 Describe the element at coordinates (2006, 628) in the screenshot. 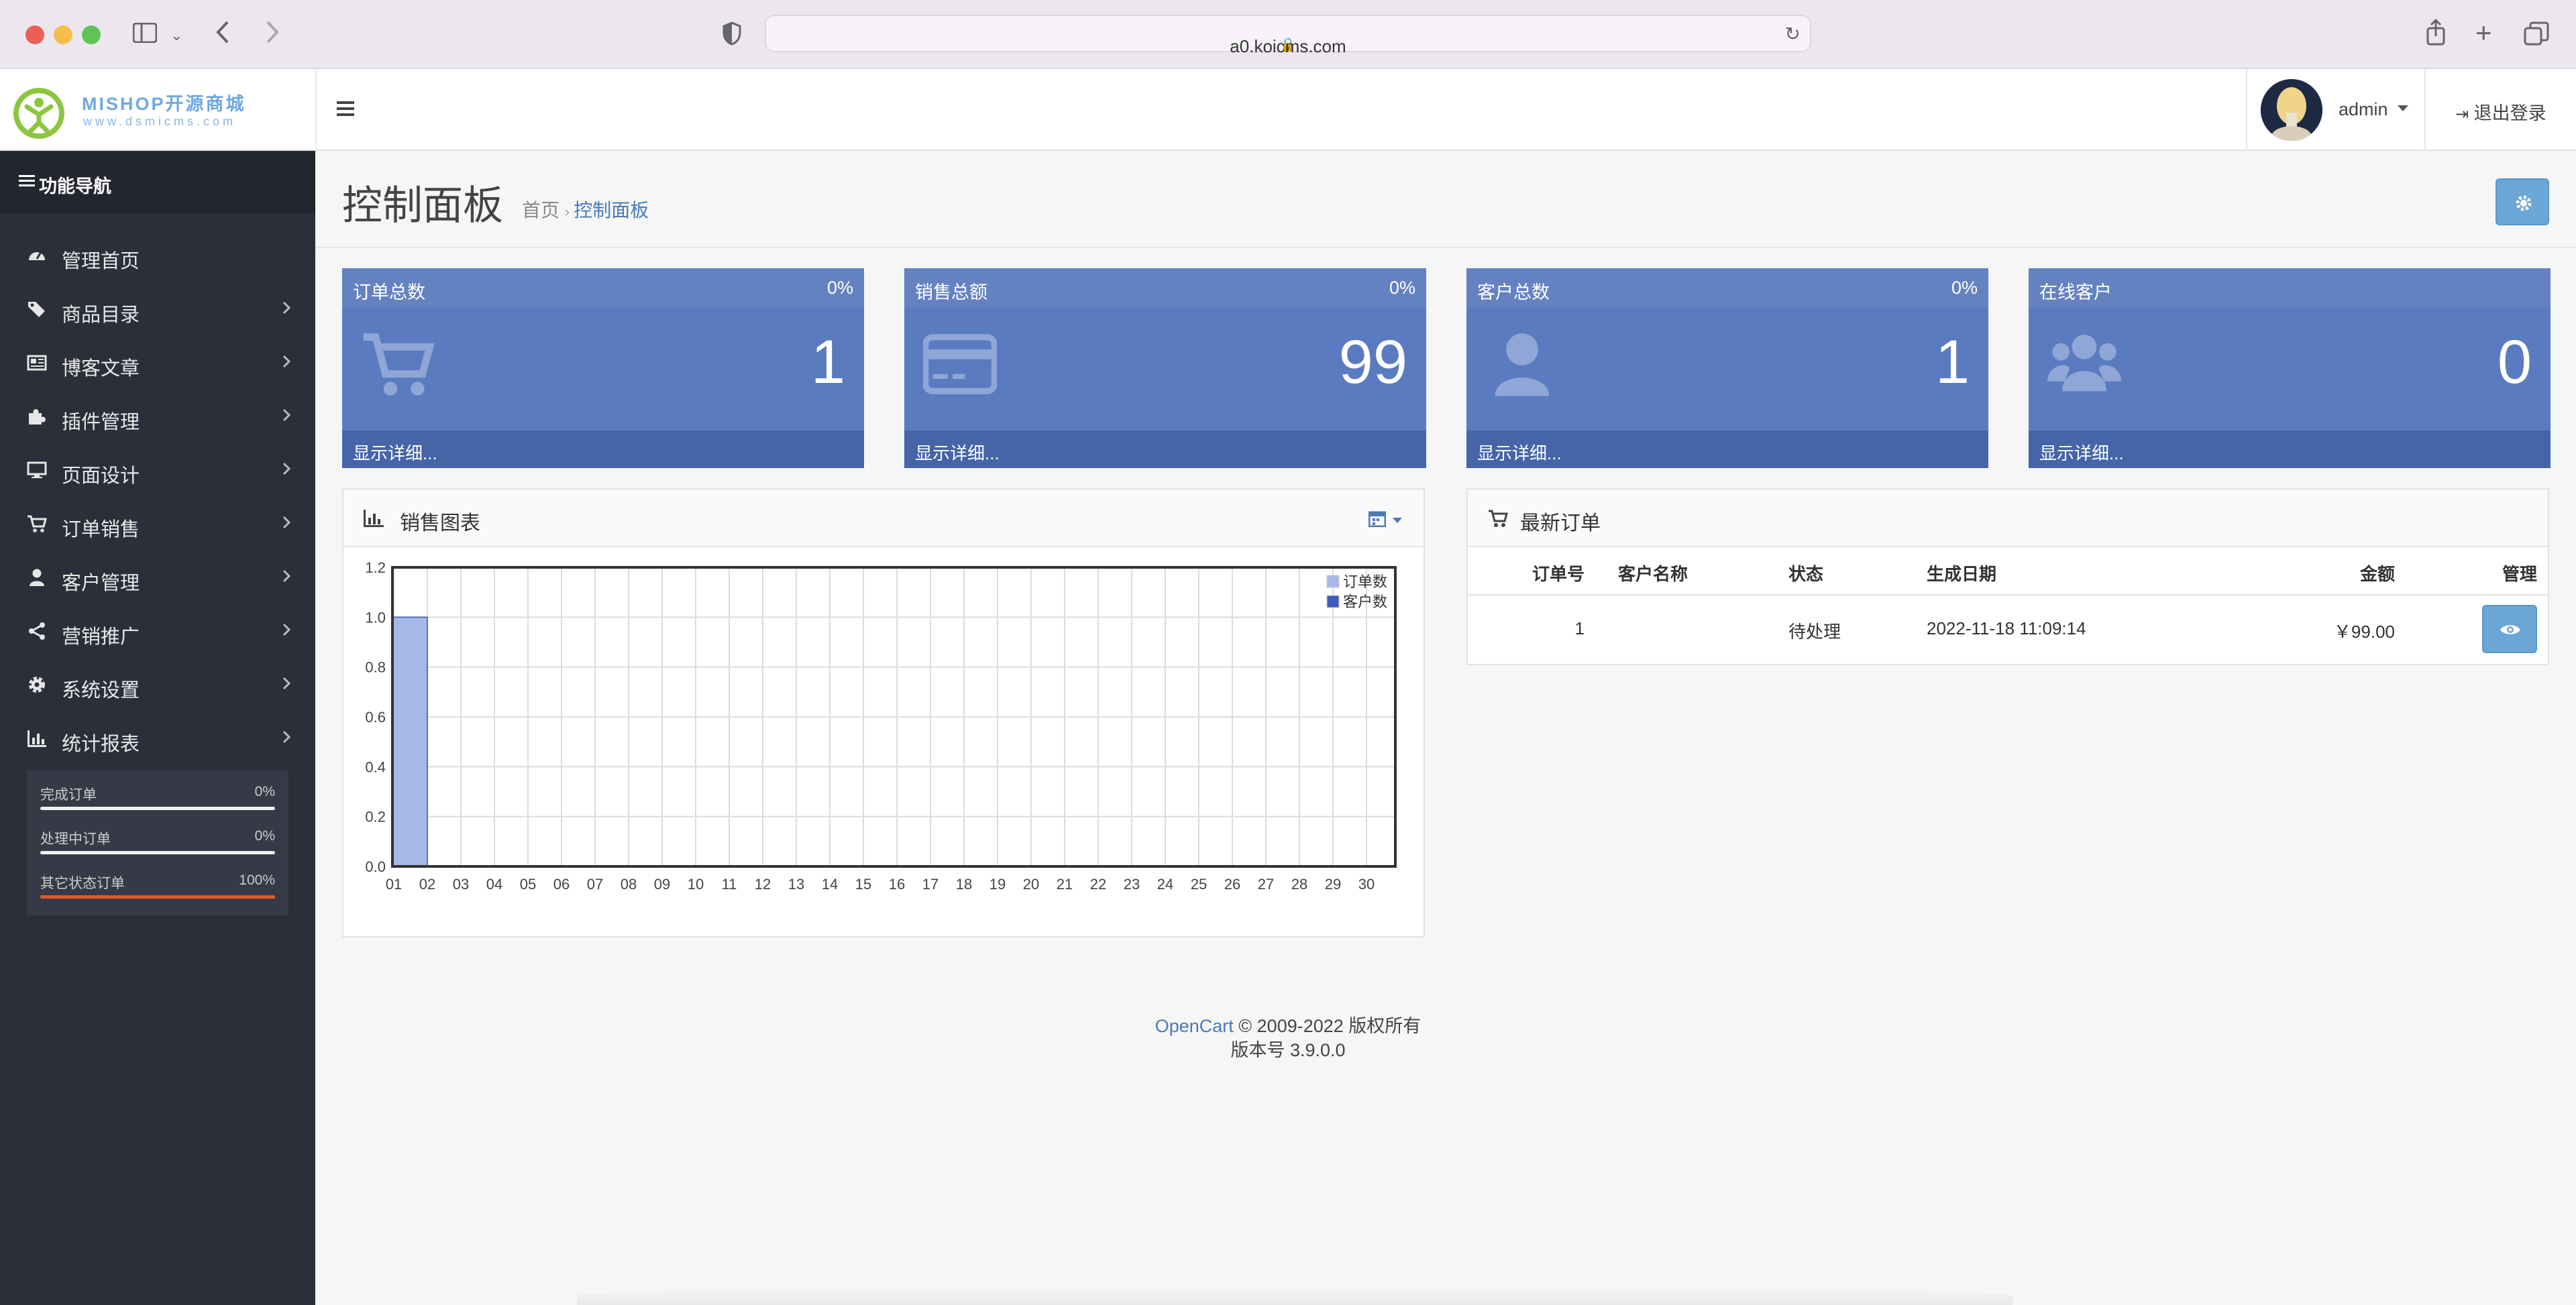

I see `order-date: 2022-11-18 11:09:14` at that location.